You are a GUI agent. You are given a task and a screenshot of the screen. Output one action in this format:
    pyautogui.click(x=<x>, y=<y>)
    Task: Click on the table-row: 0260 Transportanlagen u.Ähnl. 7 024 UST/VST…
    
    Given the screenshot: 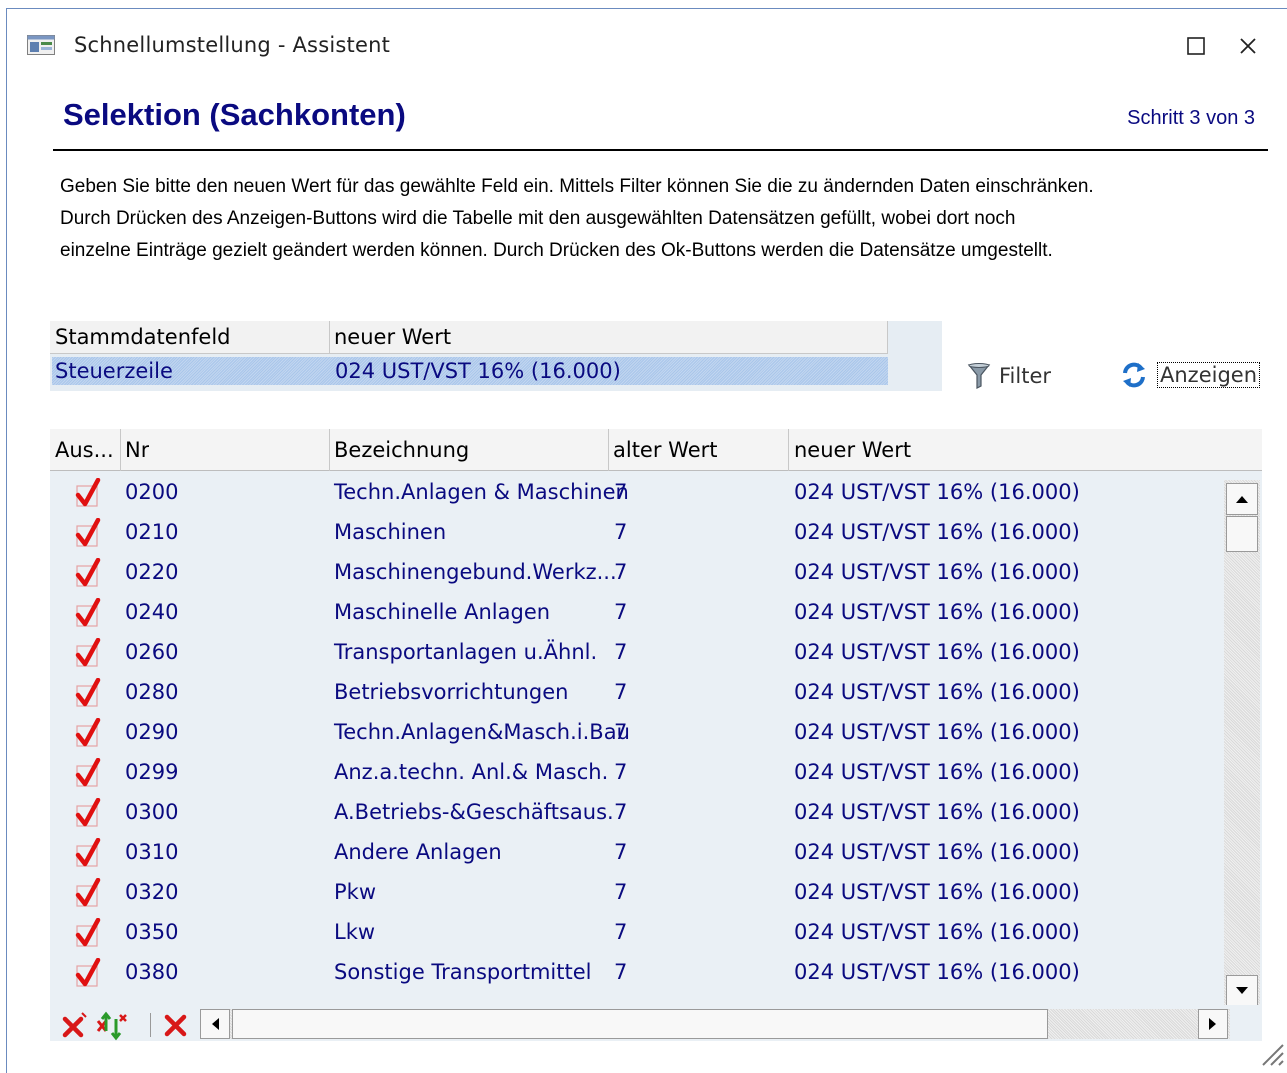 What is the action you would take?
    pyautogui.click(x=636, y=653)
    